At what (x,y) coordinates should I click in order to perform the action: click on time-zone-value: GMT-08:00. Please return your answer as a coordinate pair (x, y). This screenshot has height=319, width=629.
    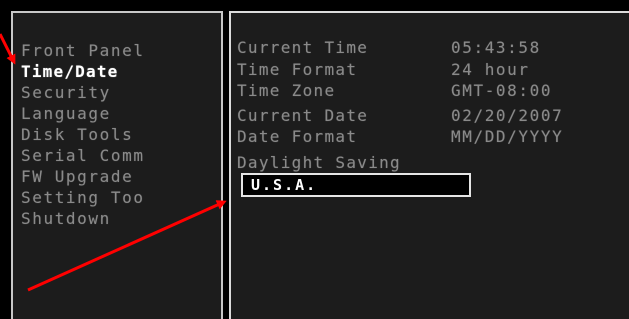
    Looking at the image, I should click on (501, 91).